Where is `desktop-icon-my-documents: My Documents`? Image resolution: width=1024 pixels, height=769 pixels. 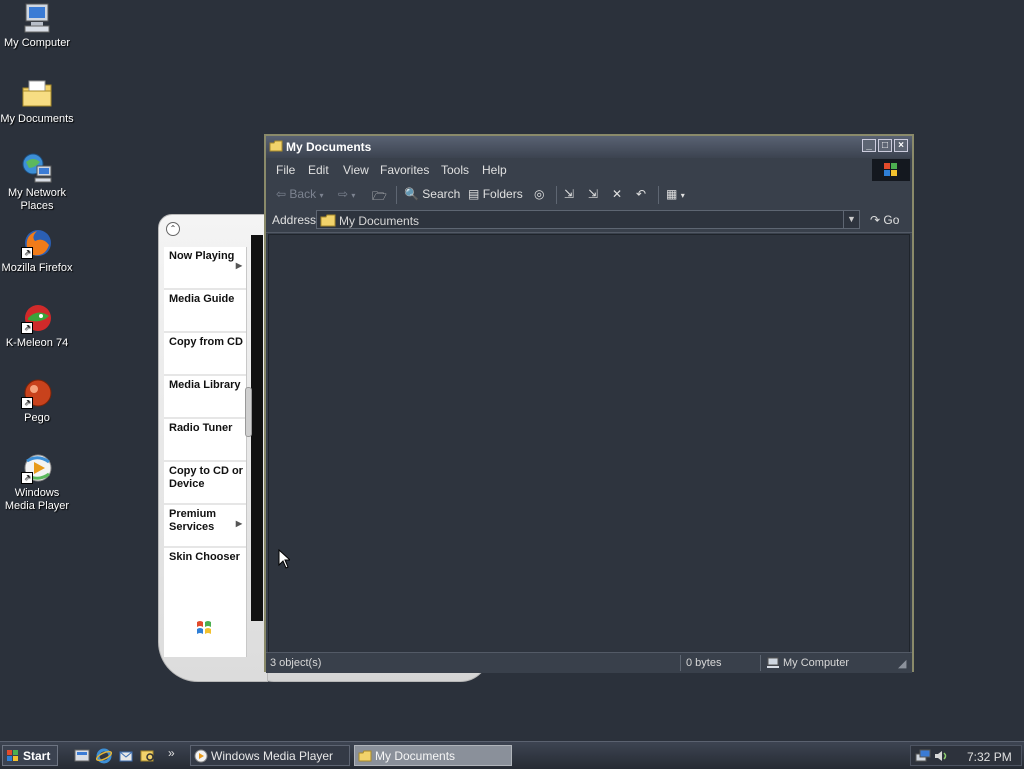
desktop-icon-my-documents: My Documents is located at coordinates (37, 102).